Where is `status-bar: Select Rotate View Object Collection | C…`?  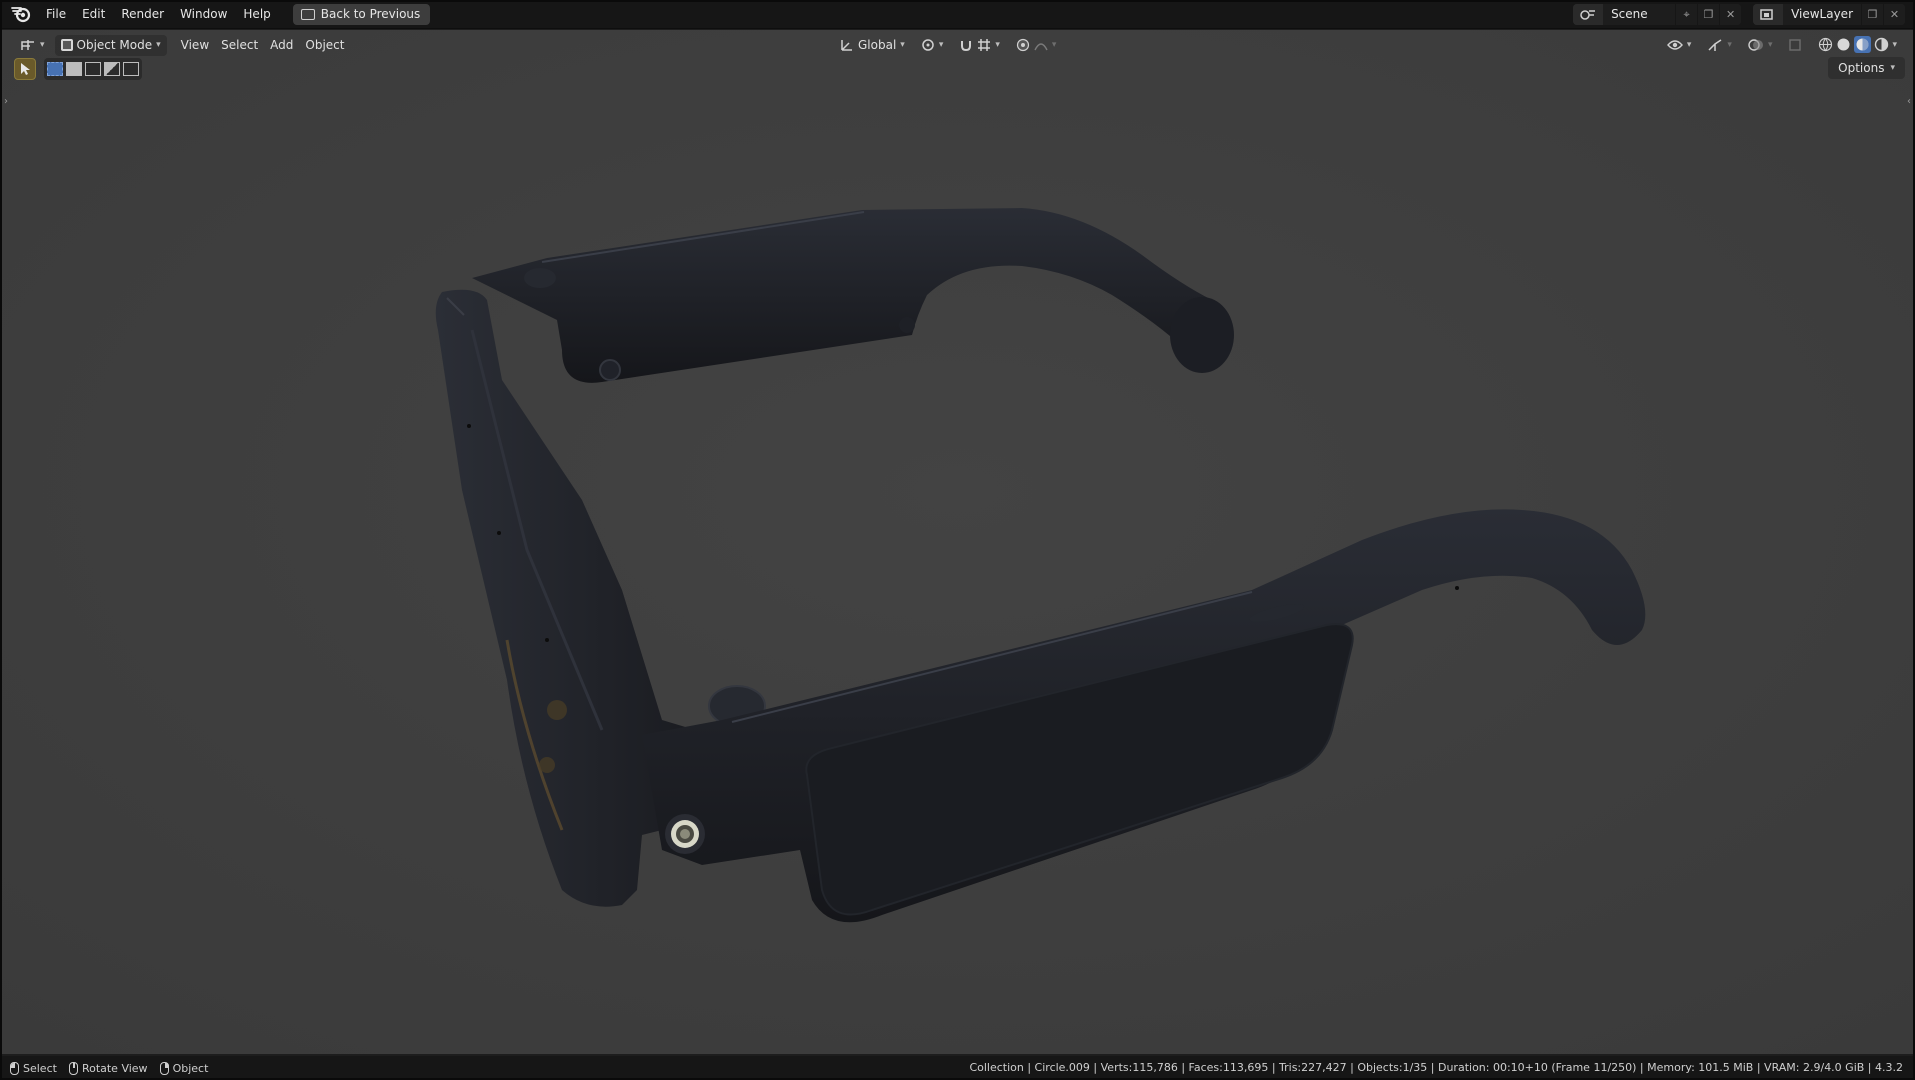
status-bar: Select Rotate View Object Collection | C… is located at coordinates (957, 1068).